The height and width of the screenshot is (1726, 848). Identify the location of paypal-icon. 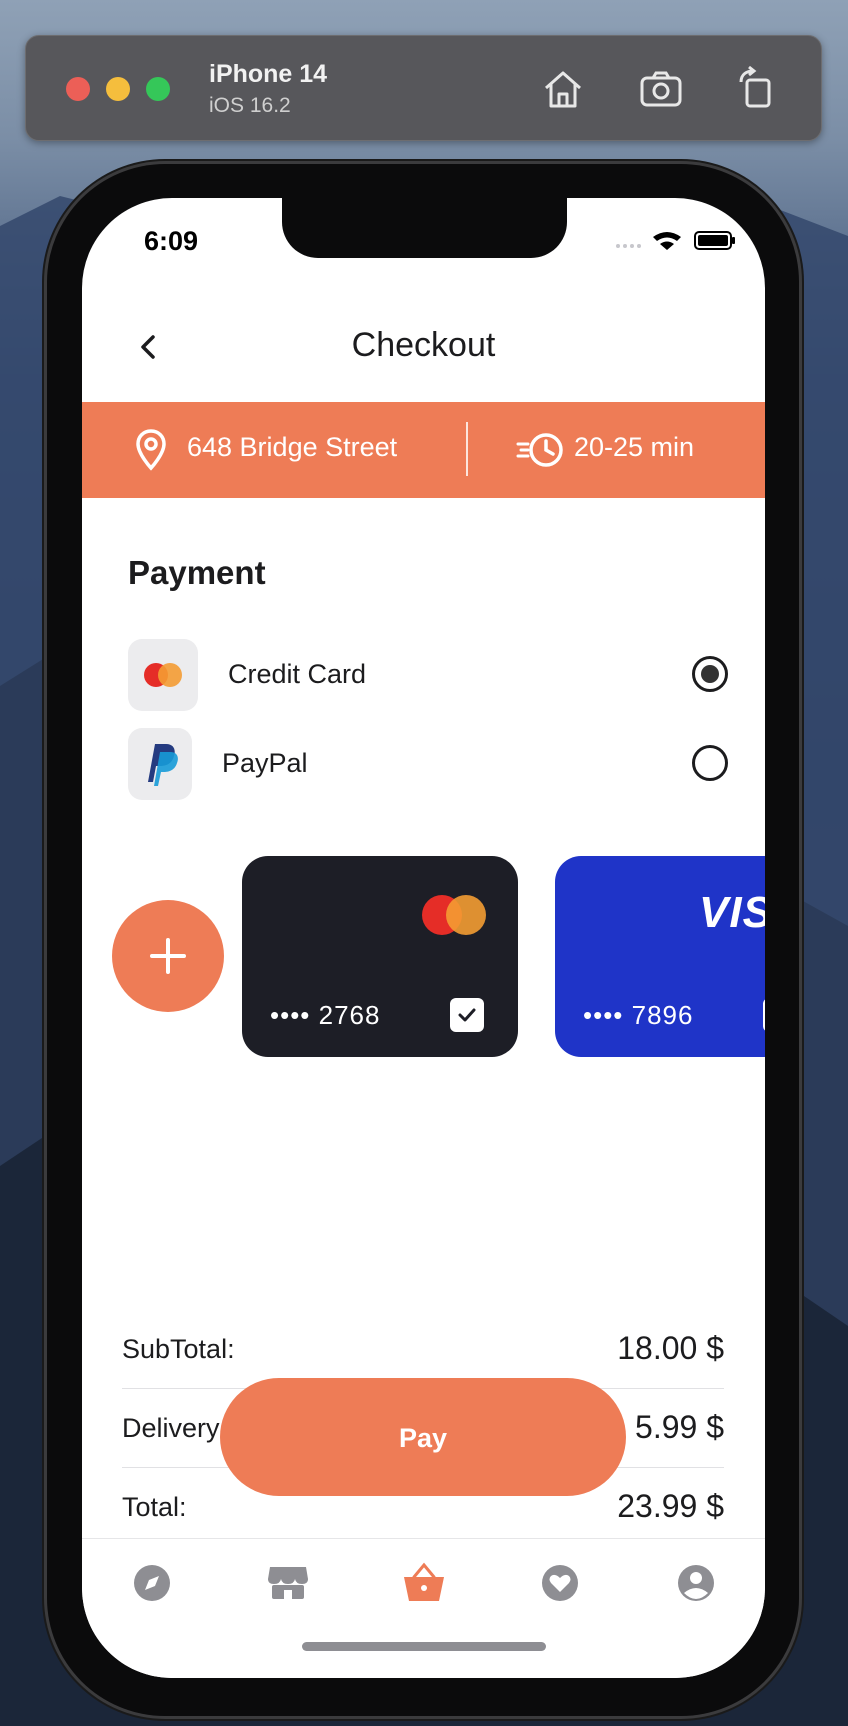
(160, 764).